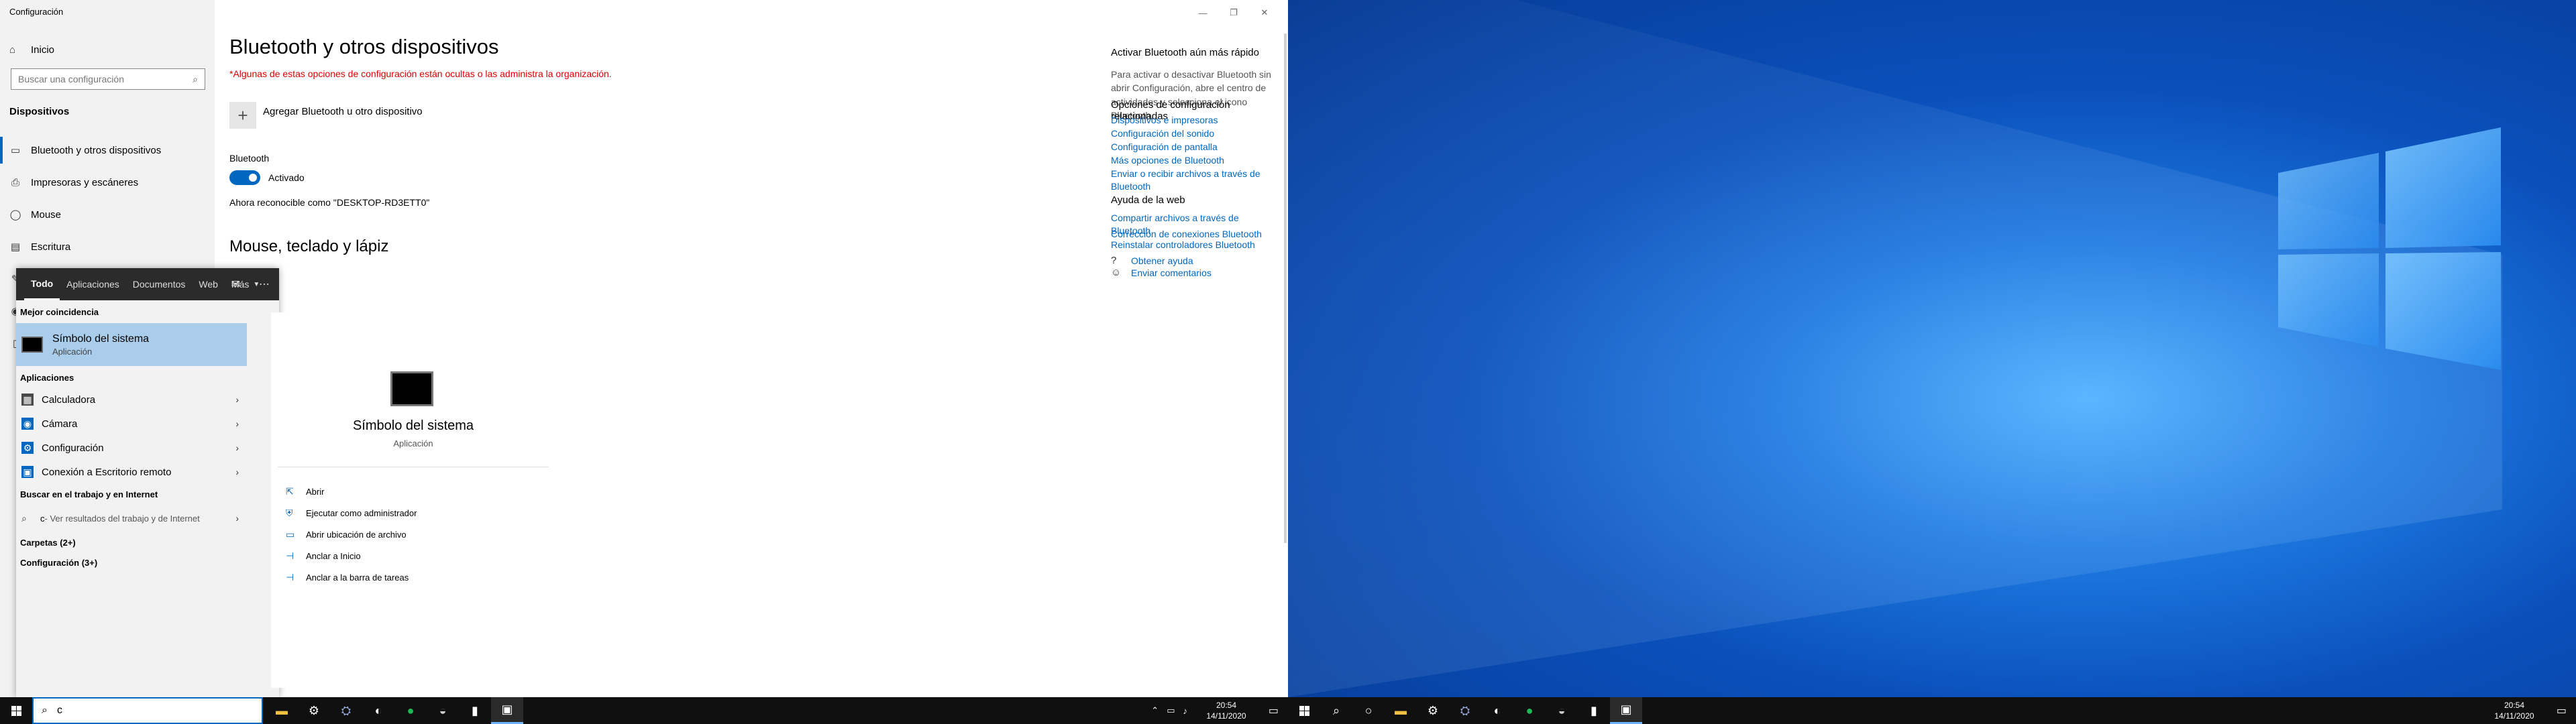 The image size is (2576, 724). What do you see at coordinates (347, 577) in the screenshot?
I see `action-pin-taskbar: ⊣ Anclar a la barra de tareas` at bounding box center [347, 577].